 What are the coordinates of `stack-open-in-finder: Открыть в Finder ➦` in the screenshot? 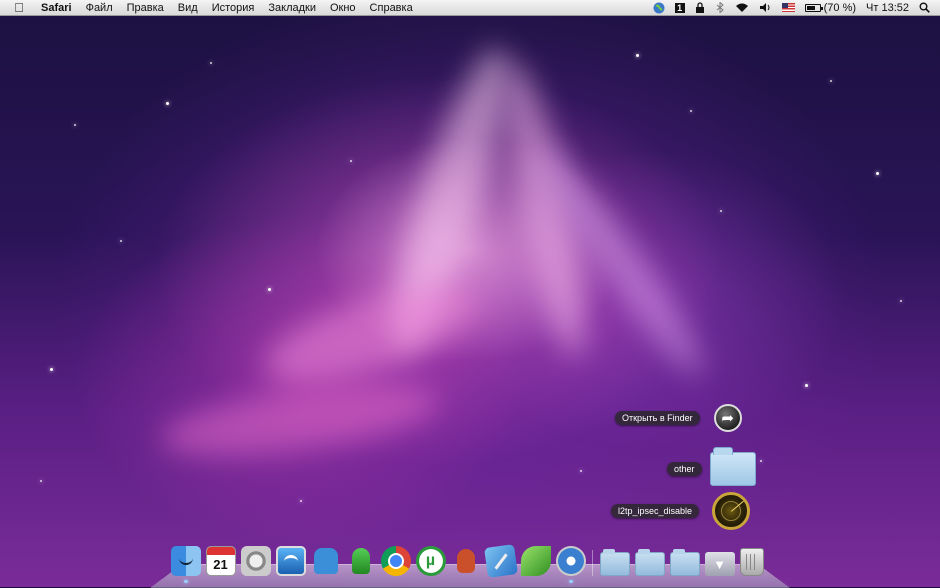 It's located at (678, 418).